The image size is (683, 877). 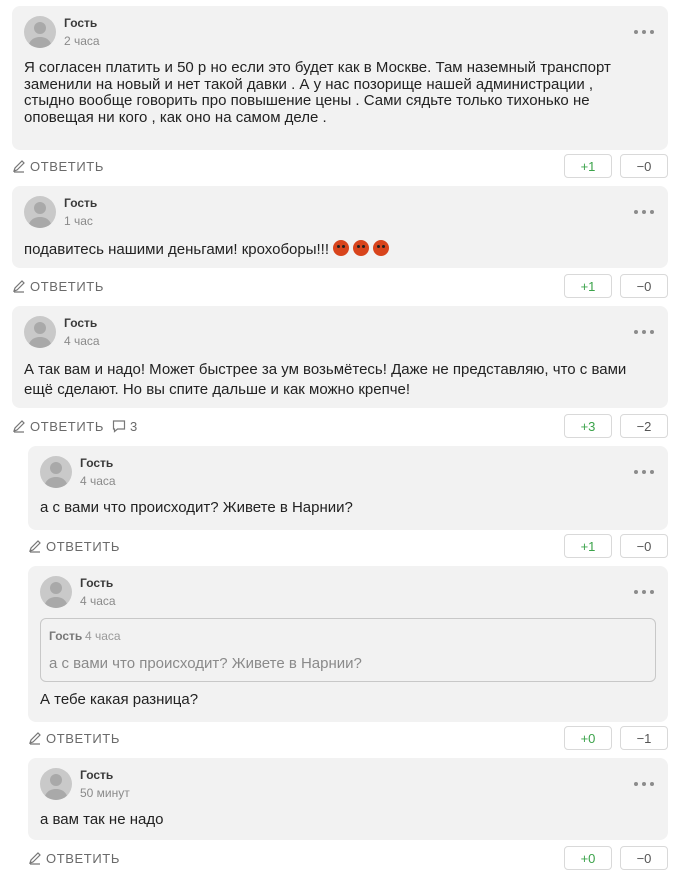 What do you see at coordinates (66, 636) in the screenshot?
I see `quoted-author: Гость` at bounding box center [66, 636].